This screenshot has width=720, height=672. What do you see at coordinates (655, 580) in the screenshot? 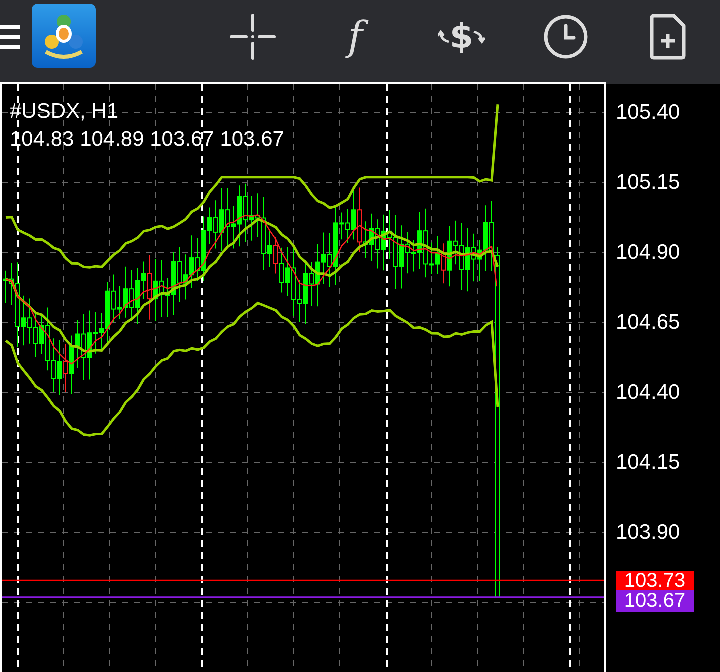
I see `price-marker: 103.73` at bounding box center [655, 580].